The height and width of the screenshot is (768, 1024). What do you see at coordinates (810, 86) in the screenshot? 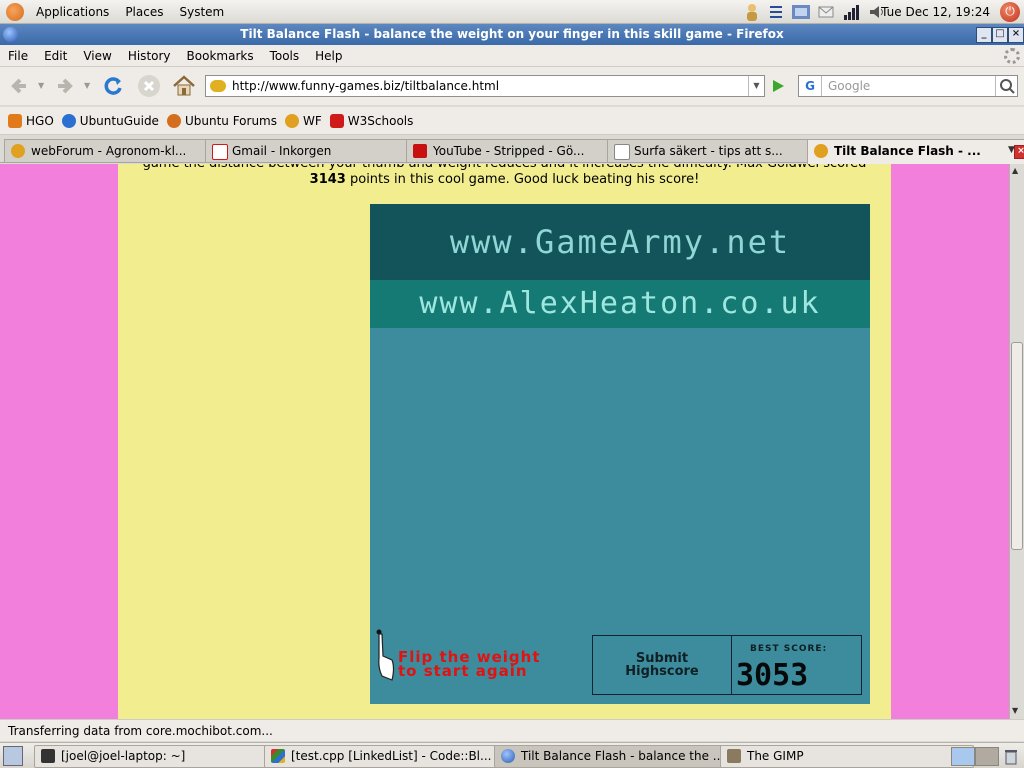
I see `google-engine-icon: G` at bounding box center [810, 86].